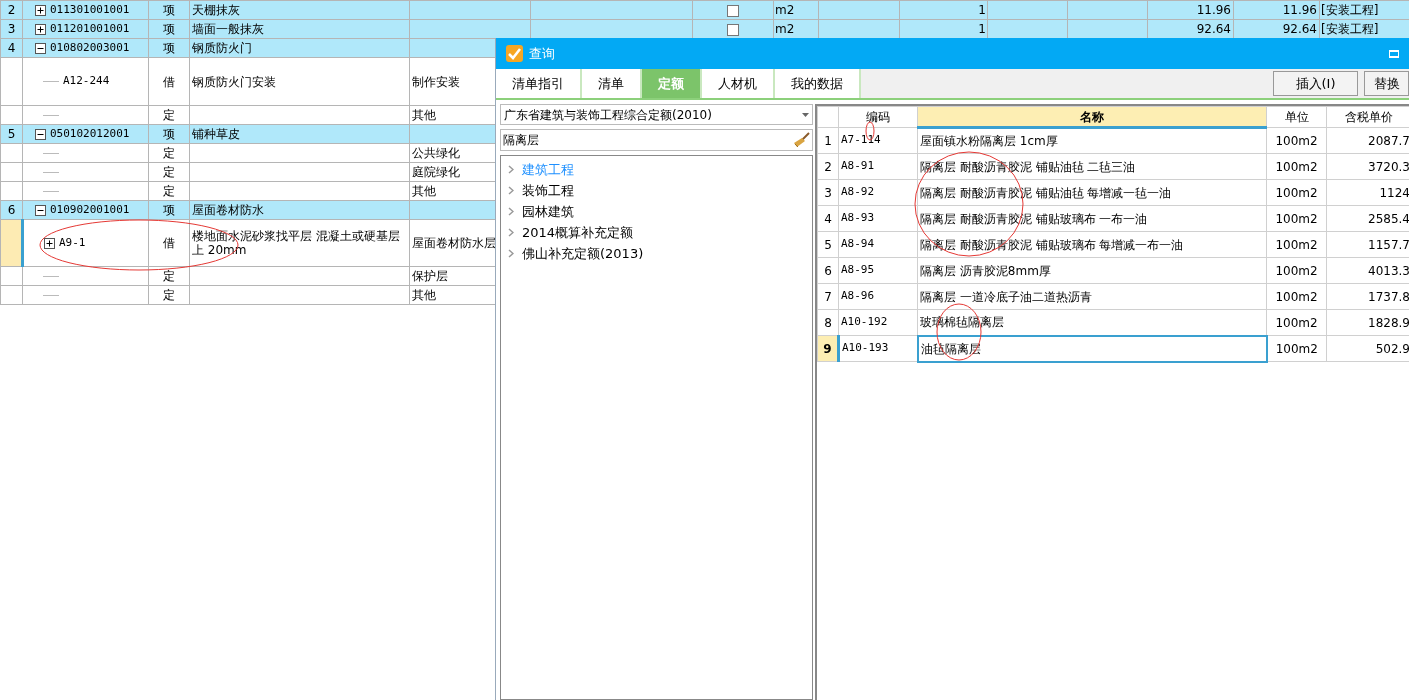  What do you see at coordinates (216, 134) in the screenshot?
I see `item-name: 铺种草皮` at bounding box center [216, 134].